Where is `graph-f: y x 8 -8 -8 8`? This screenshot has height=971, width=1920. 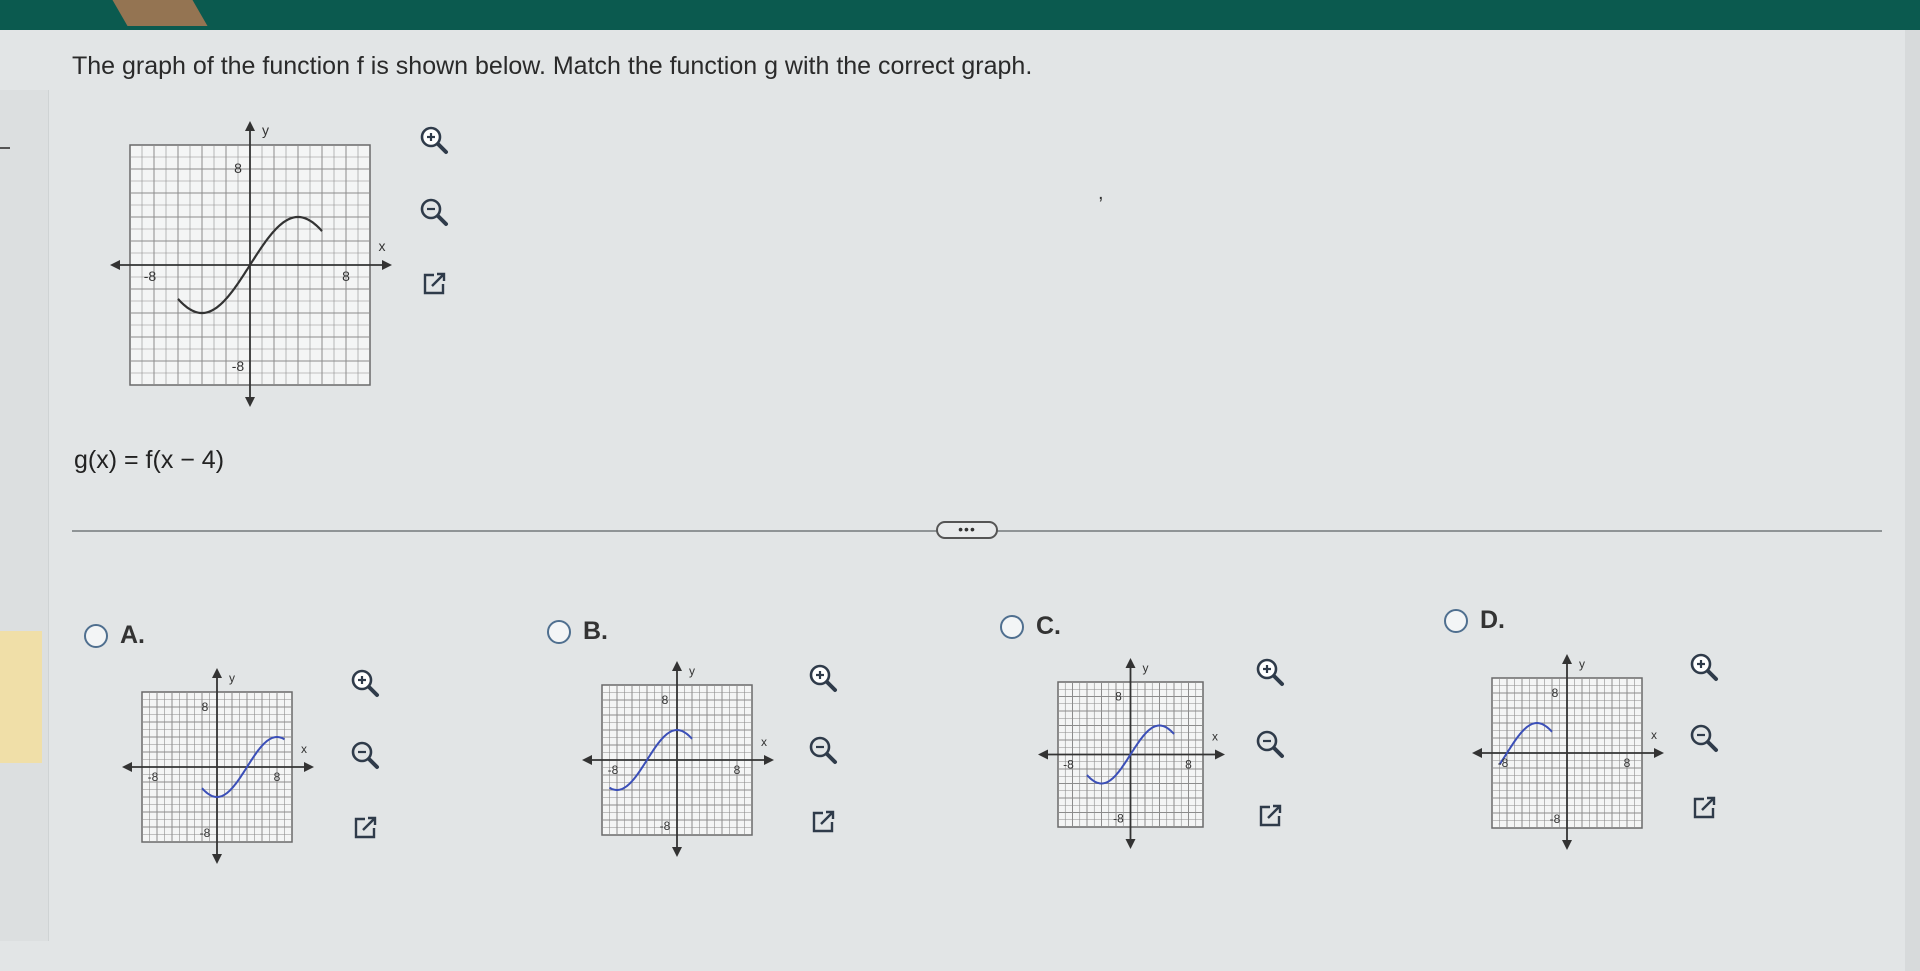 graph-f: y x 8 -8 -8 8 is located at coordinates (250, 265).